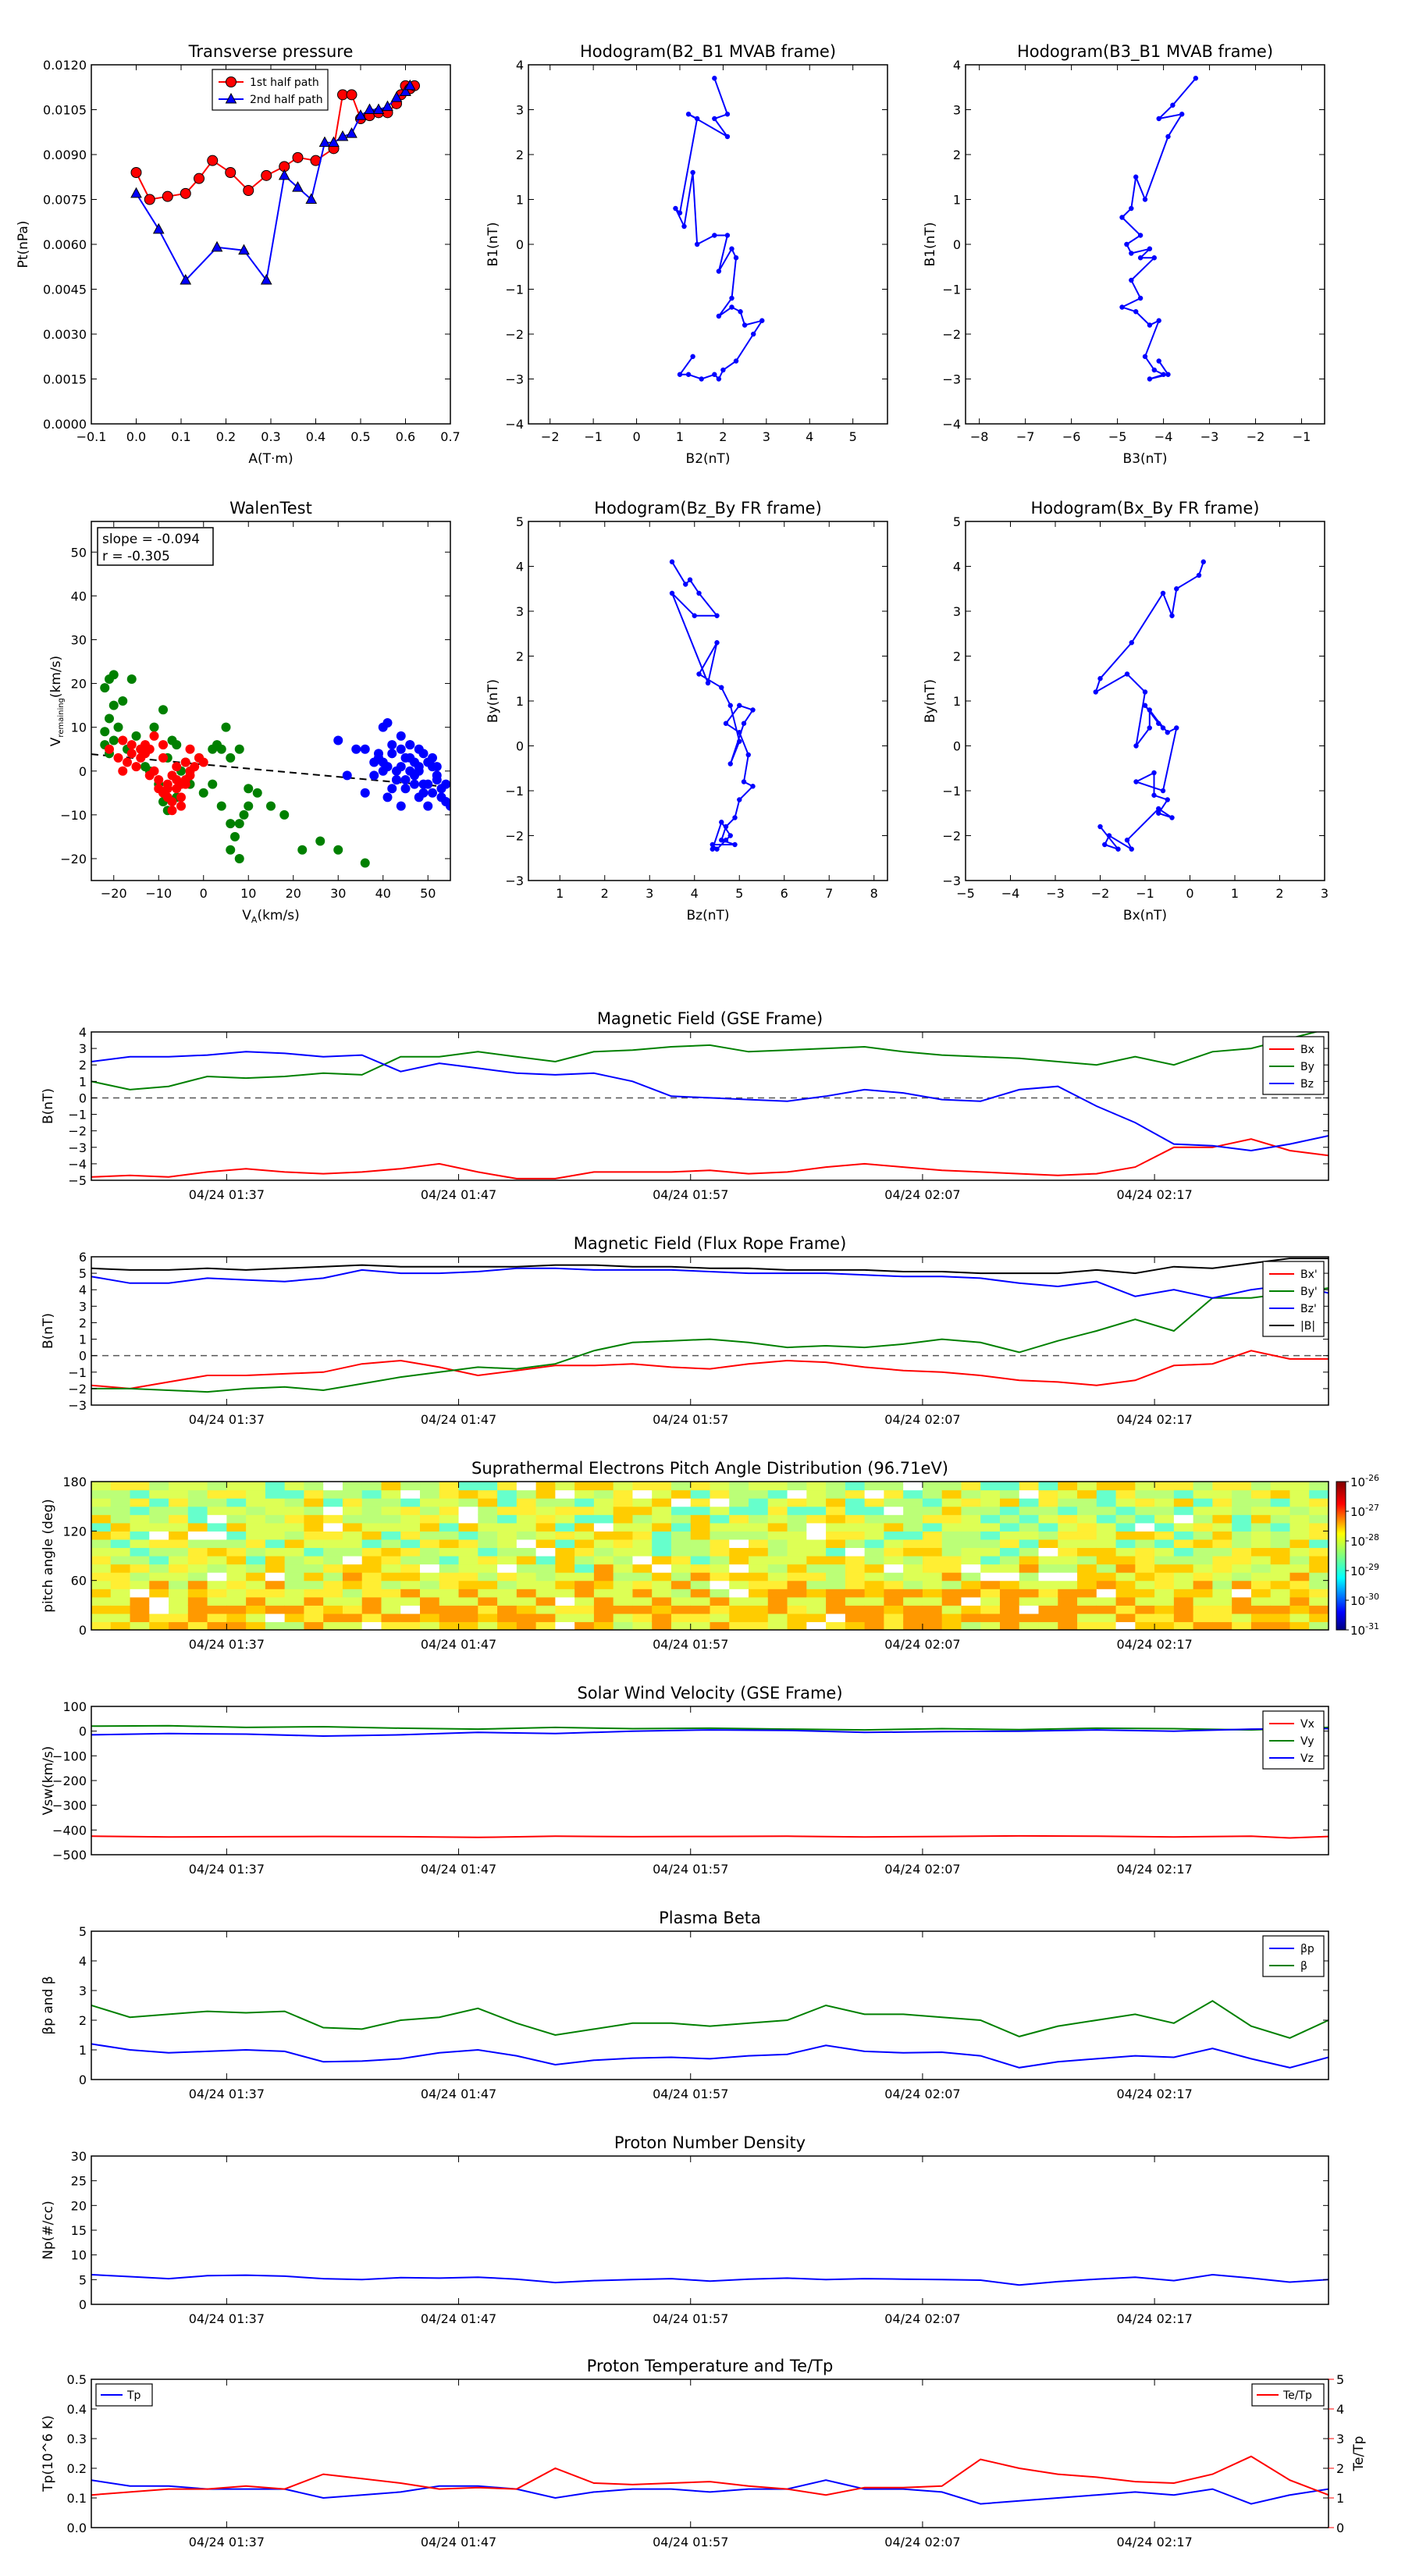 The image size is (1405, 2576). What do you see at coordinates (1117, 436) in the screenshot?
I see `x-tick-label: −5` at bounding box center [1117, 436].